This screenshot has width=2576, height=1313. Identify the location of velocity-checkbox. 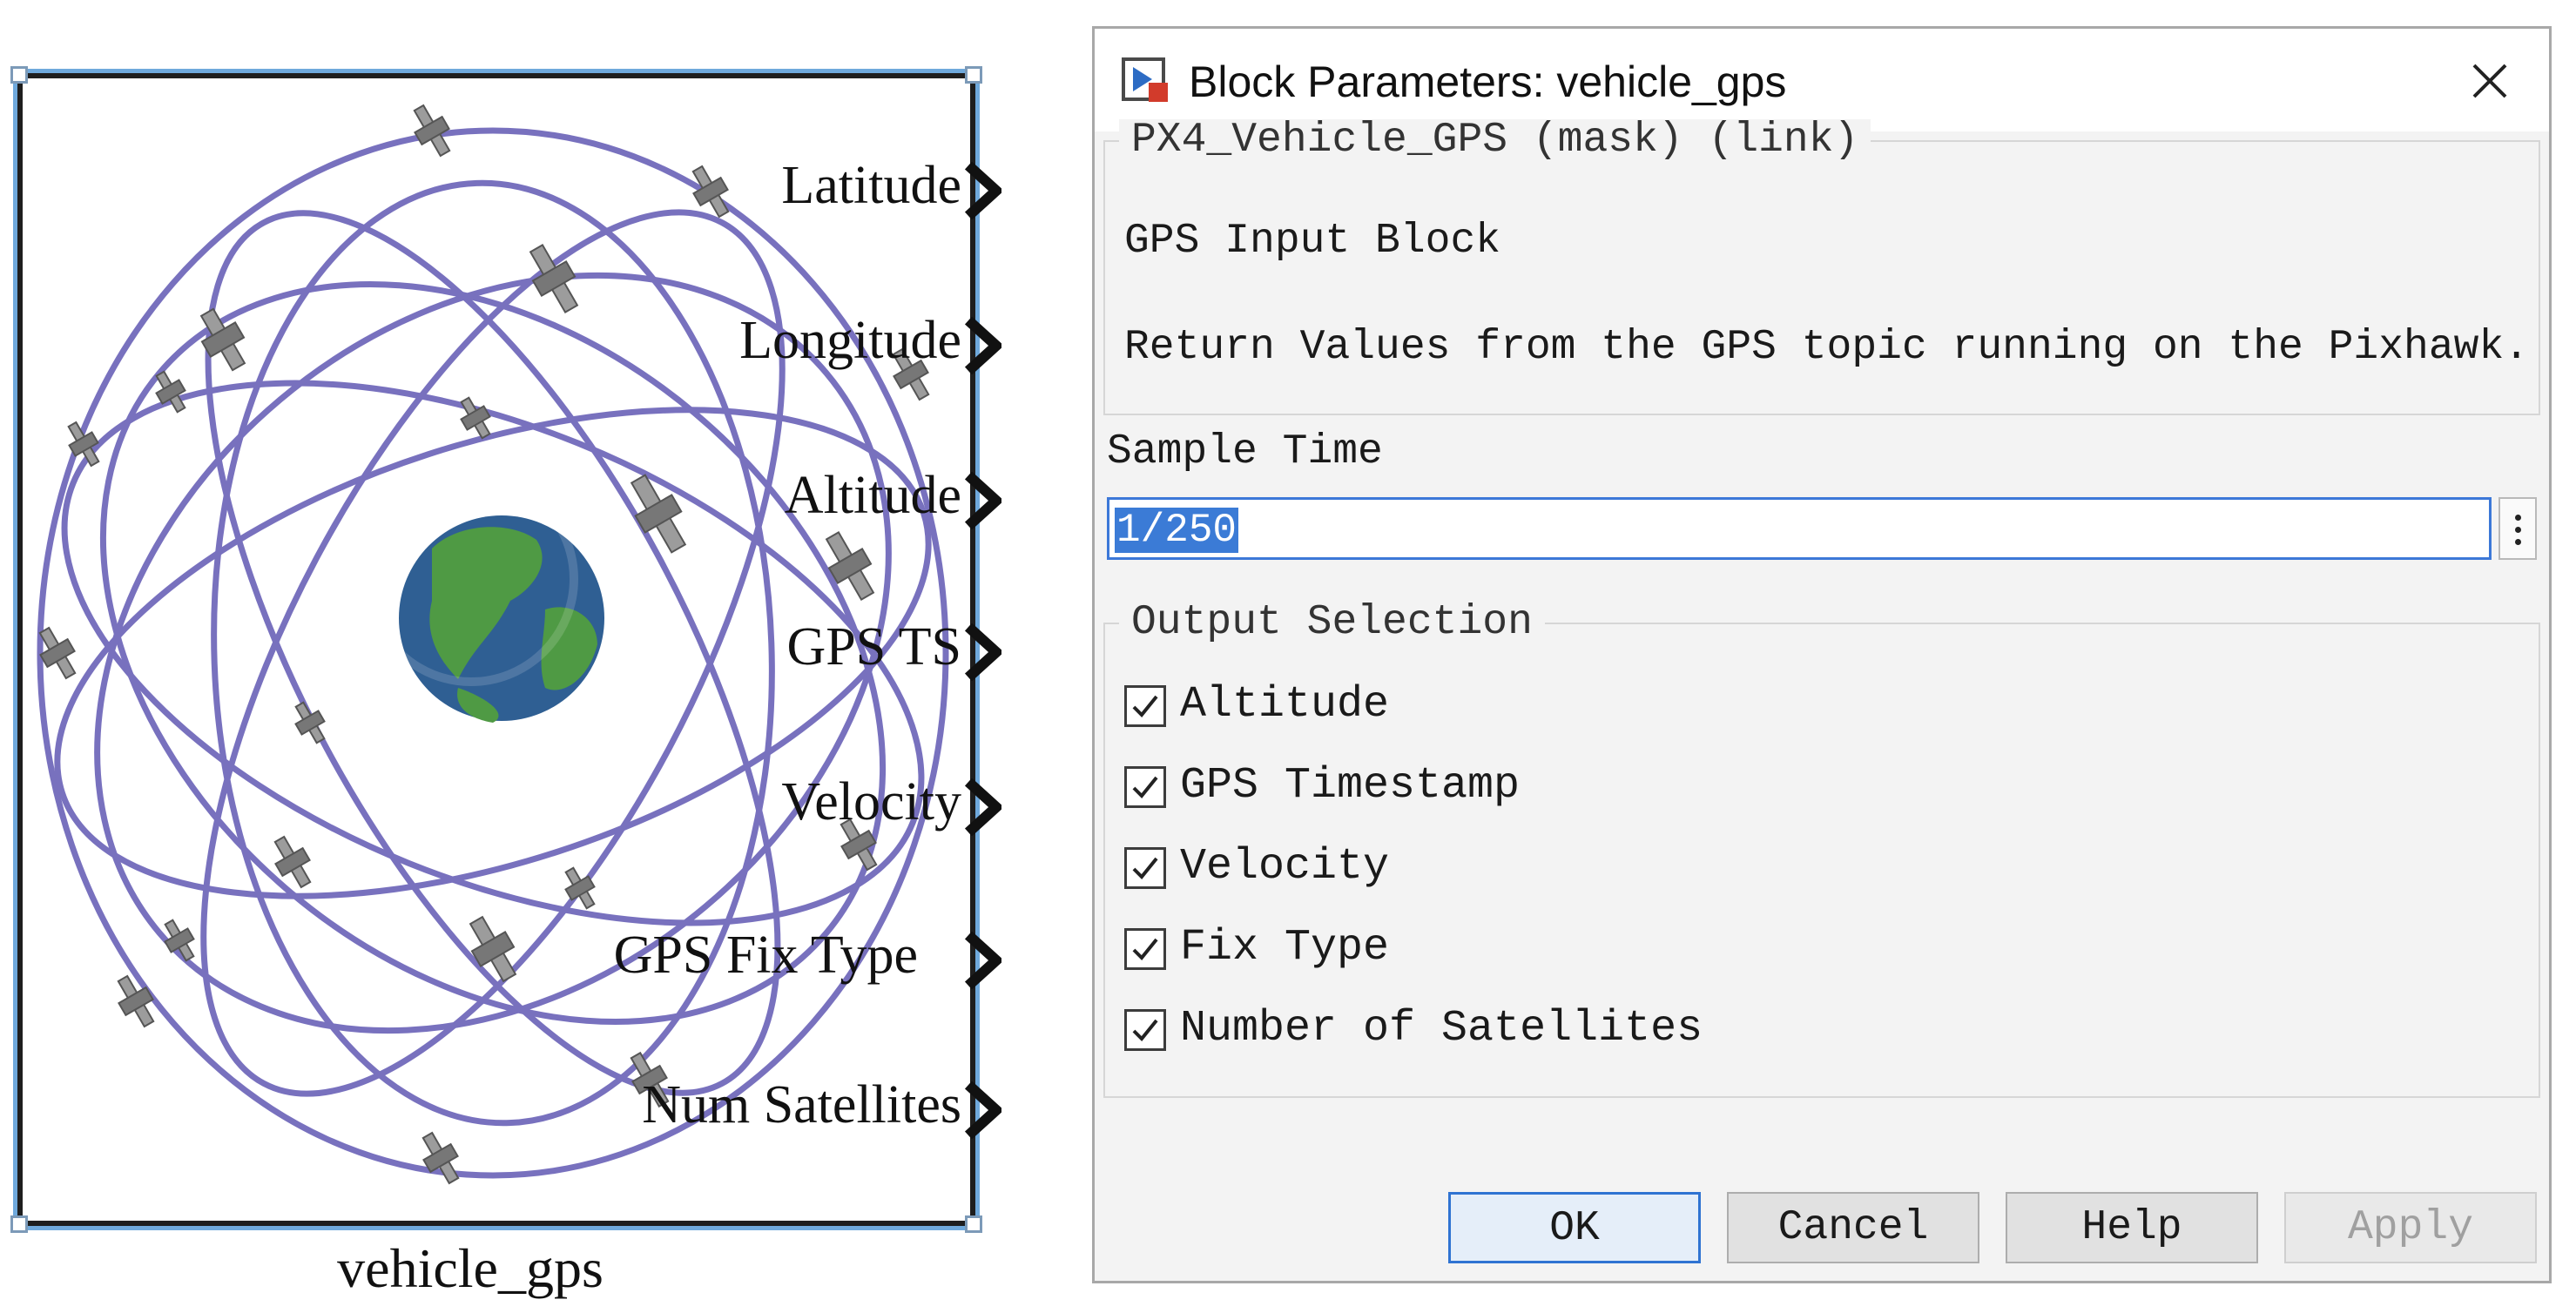
(1145, 868).